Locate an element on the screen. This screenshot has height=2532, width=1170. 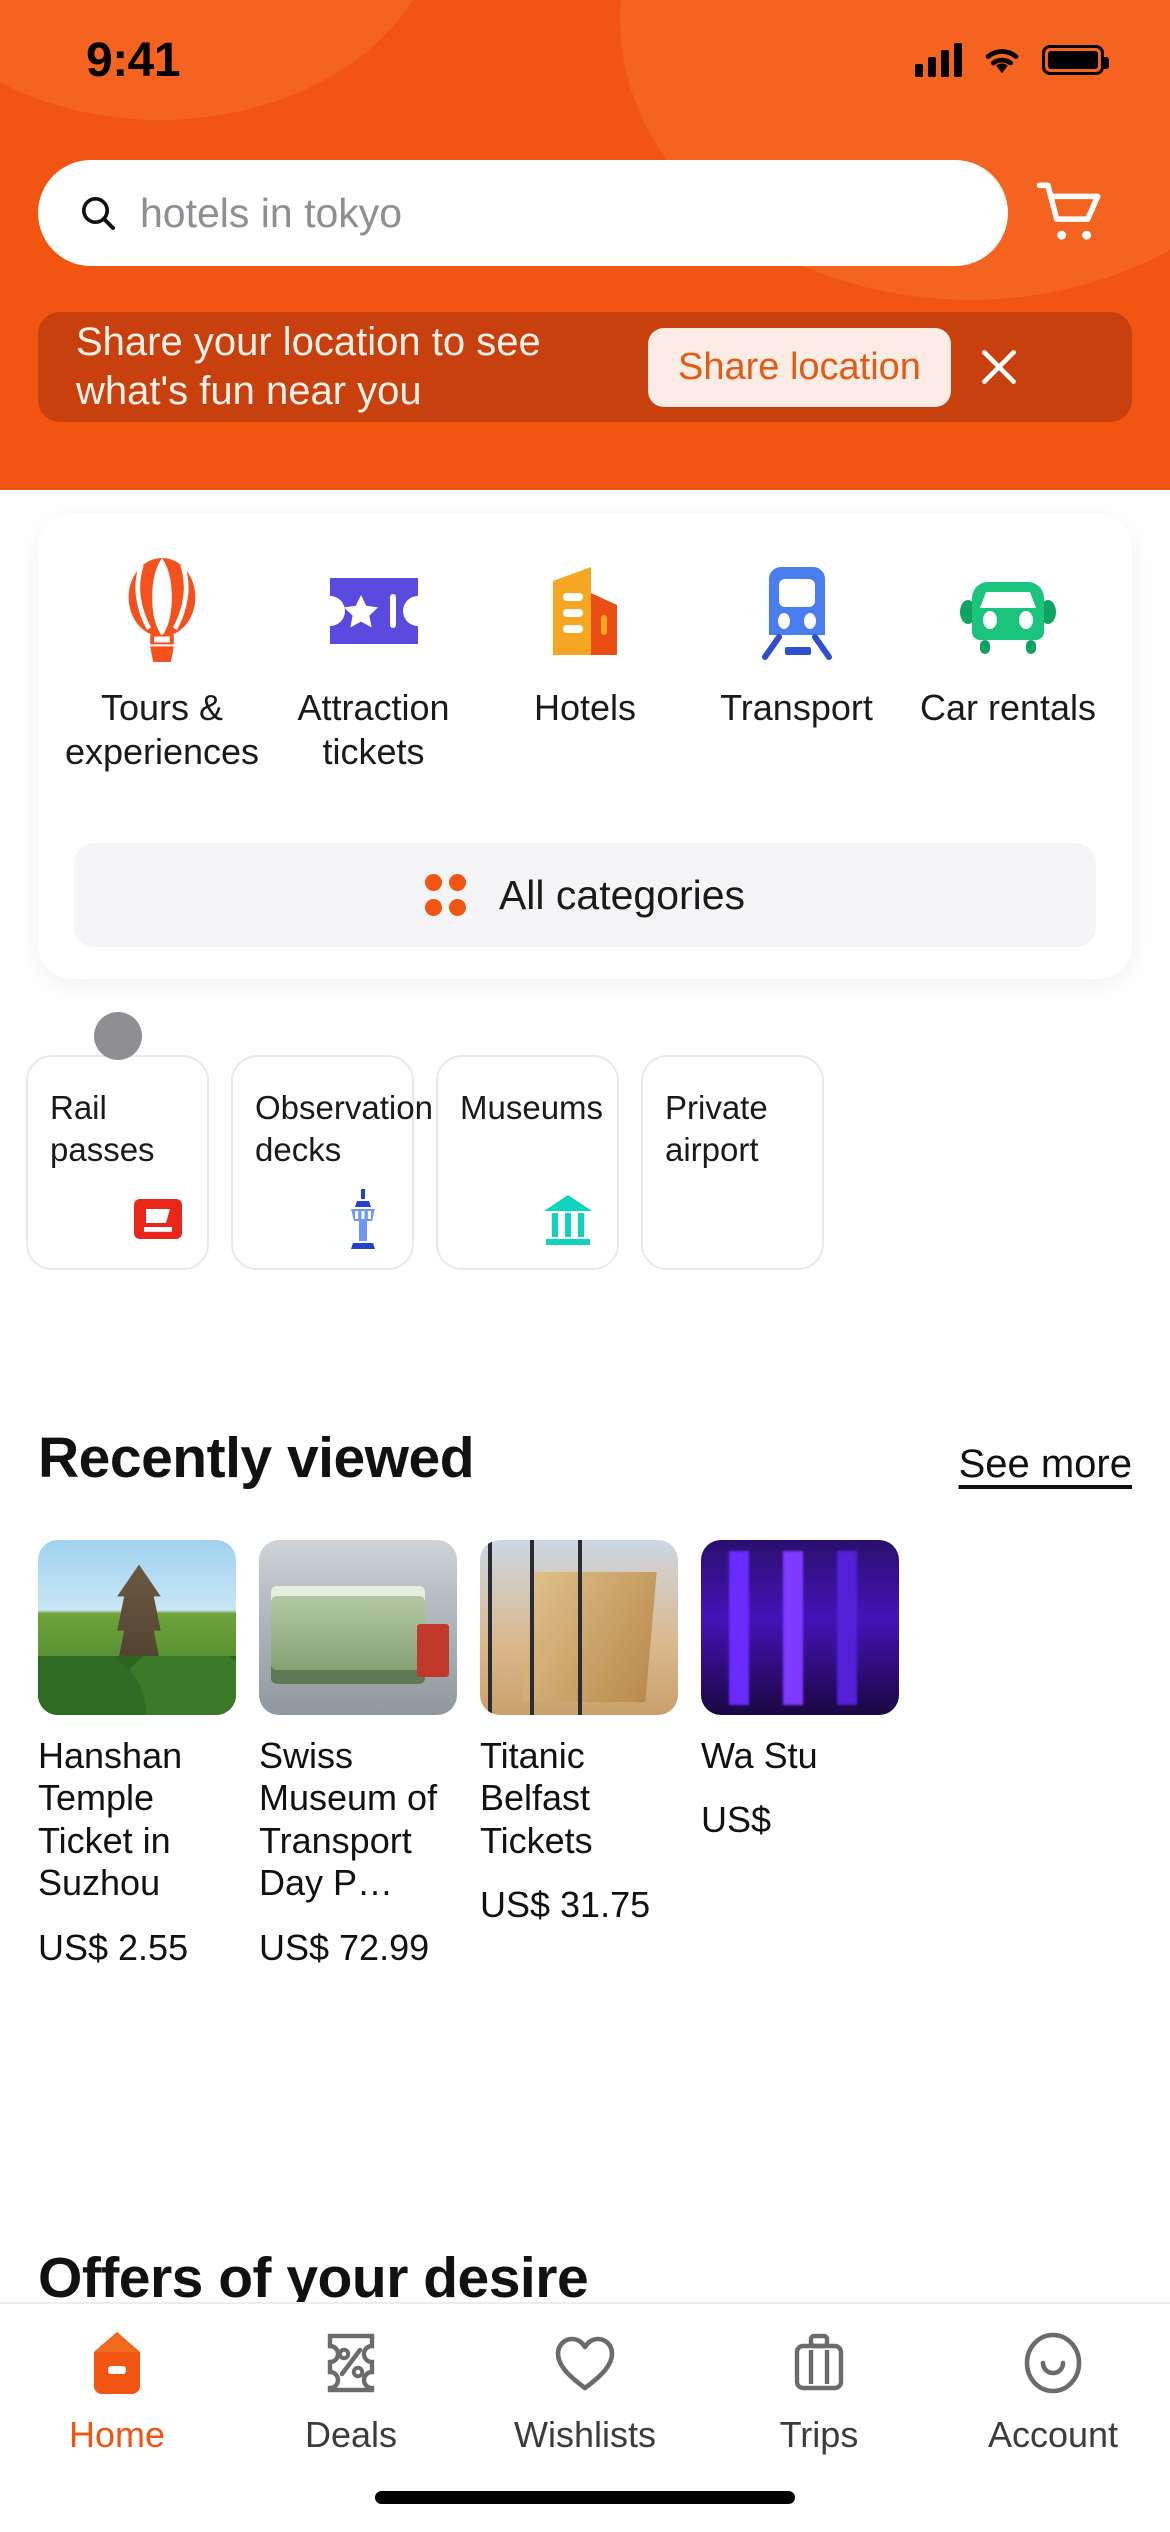
nav-item-deals: Deals is located at coordinates (351, 2393).